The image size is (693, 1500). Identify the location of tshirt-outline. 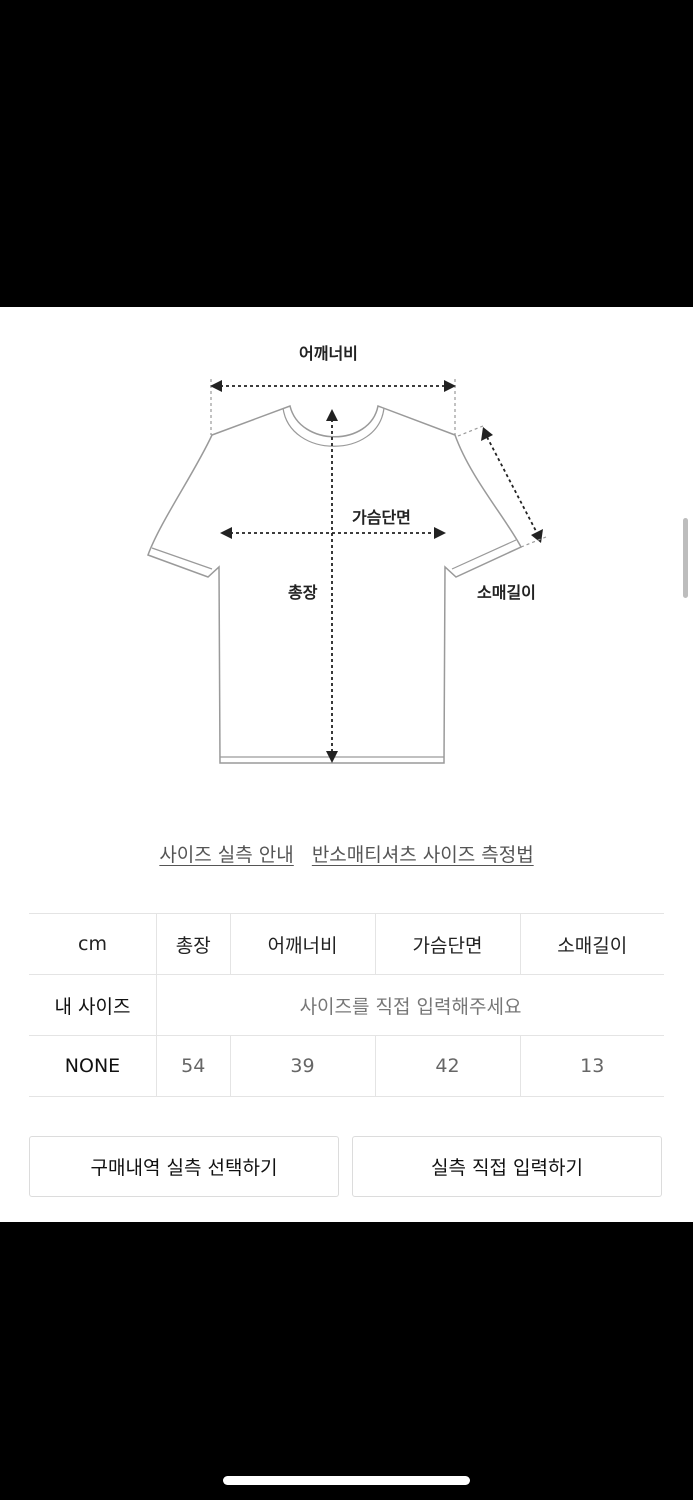
(335, 584).